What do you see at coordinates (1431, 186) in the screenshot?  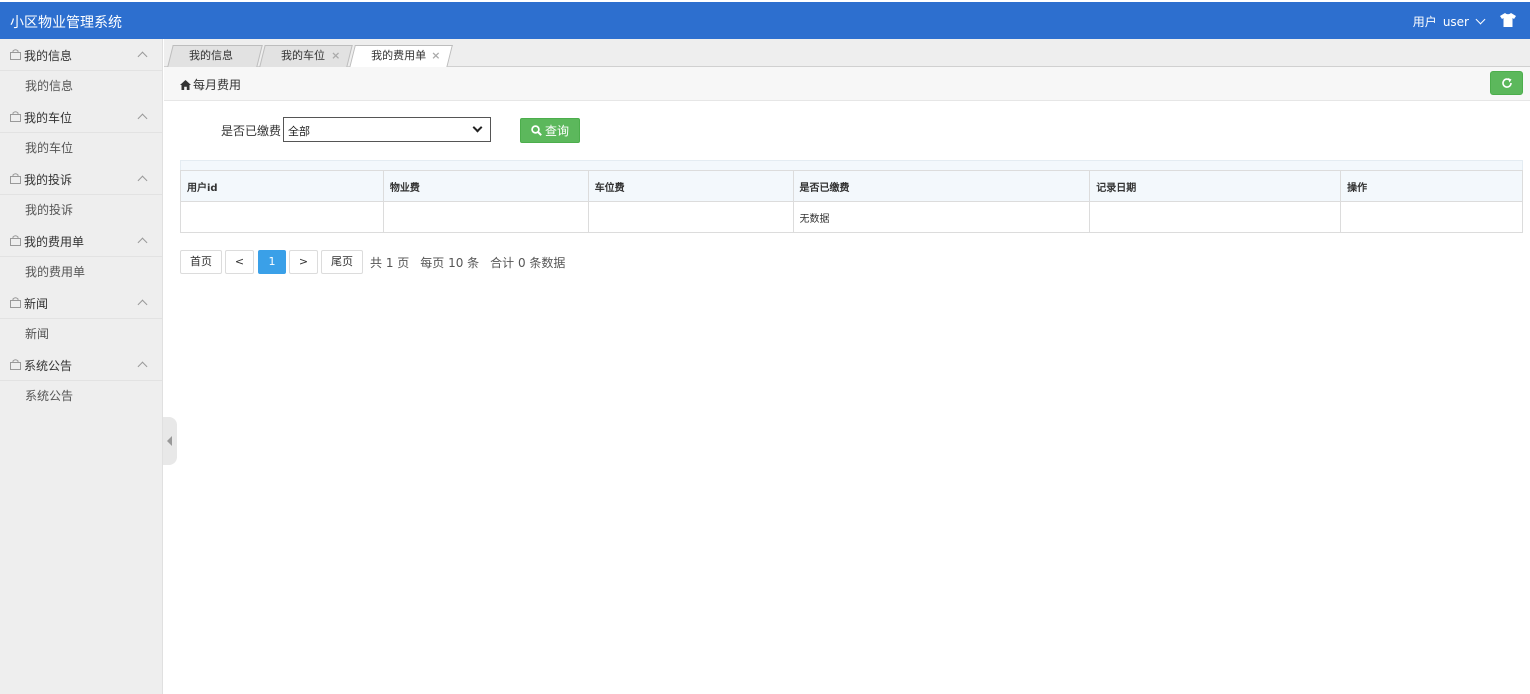 I see `column-header-actions: 操作` at bounding box center [1431, 186].